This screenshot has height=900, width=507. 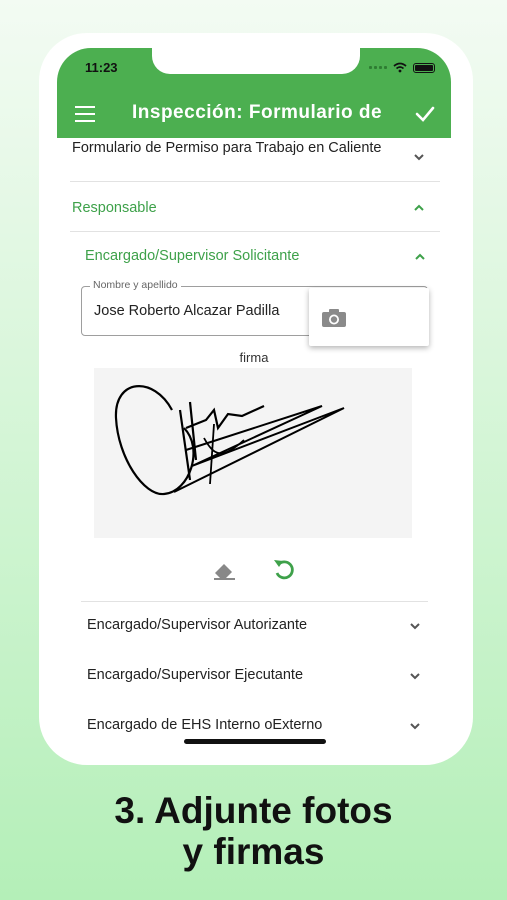 What do you see at coordinates (101, 67) in the screenshot?
I see `status-time: 11:23` at bounding box center [101, 67].